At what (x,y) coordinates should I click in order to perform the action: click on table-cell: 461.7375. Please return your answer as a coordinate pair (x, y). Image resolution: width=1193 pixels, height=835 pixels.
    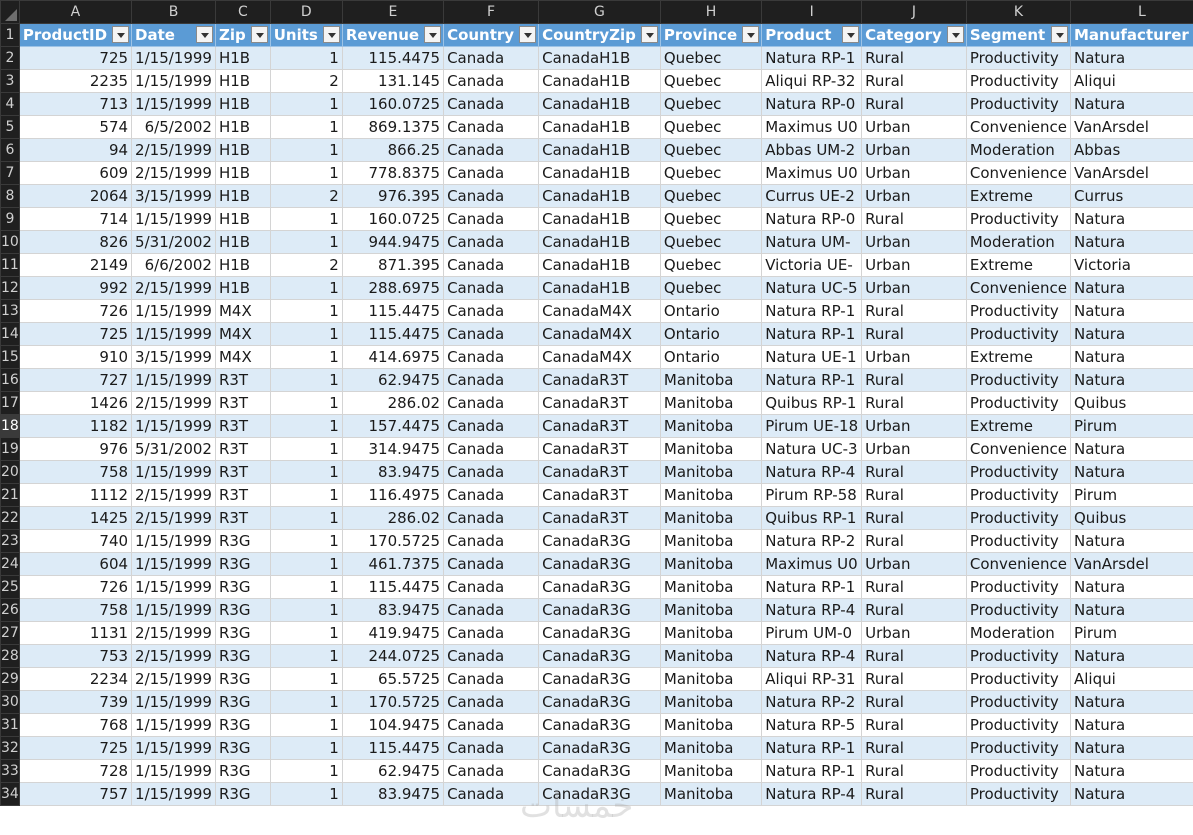
    Looking at the image, I should click on (393, 564).